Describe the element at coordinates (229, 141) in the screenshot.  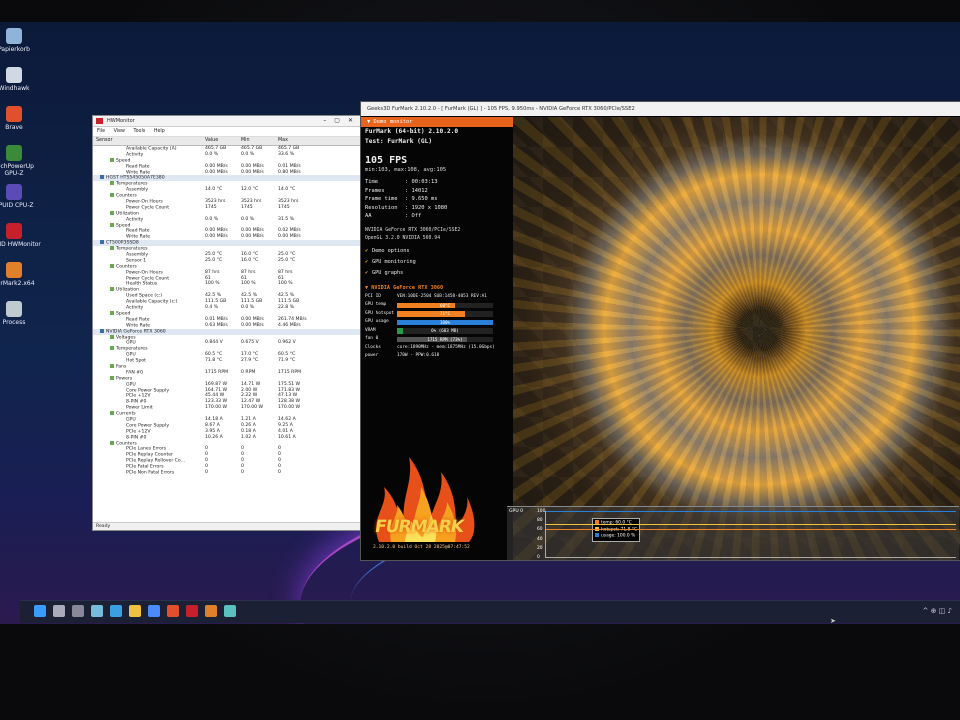
I see `hwmonitor-column-headers: Sensor Value Min Max` at that location.